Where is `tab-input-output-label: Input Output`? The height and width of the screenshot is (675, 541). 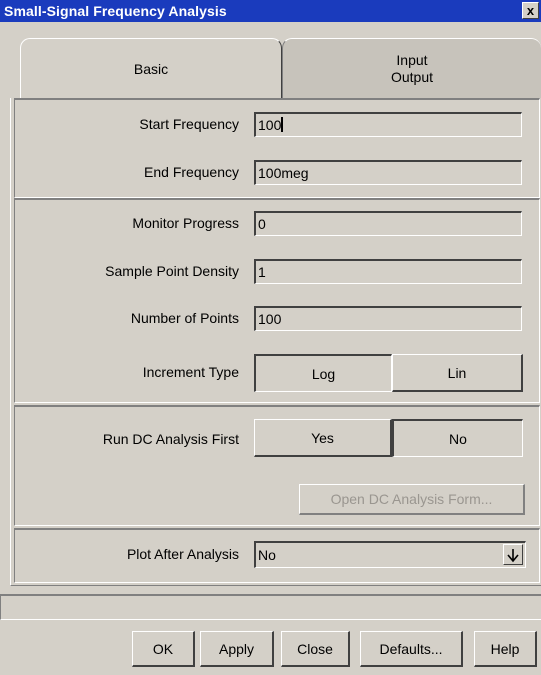
tab-input-output-label: Input Output is located at coordinates (412, 69).